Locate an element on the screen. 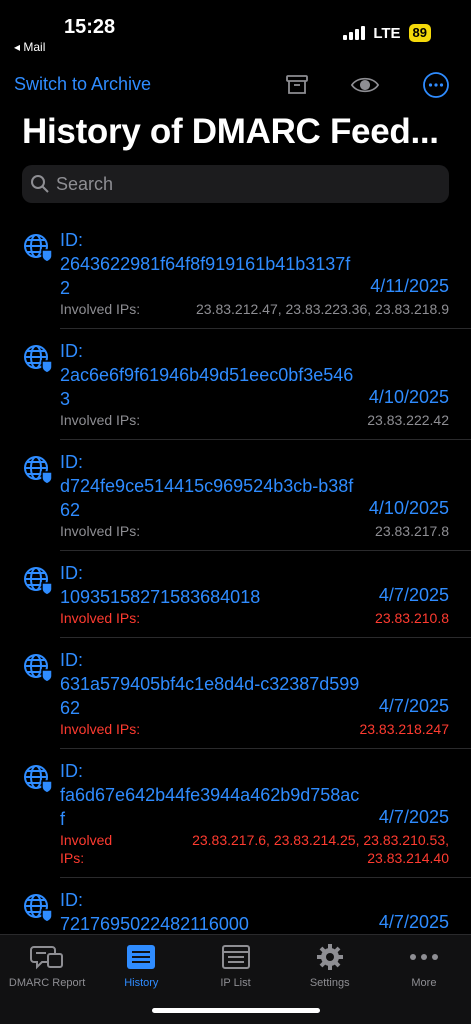 The width and height of the screenshot is (471, 1024). tab-label: IP List is located at coordinates (235, 983).